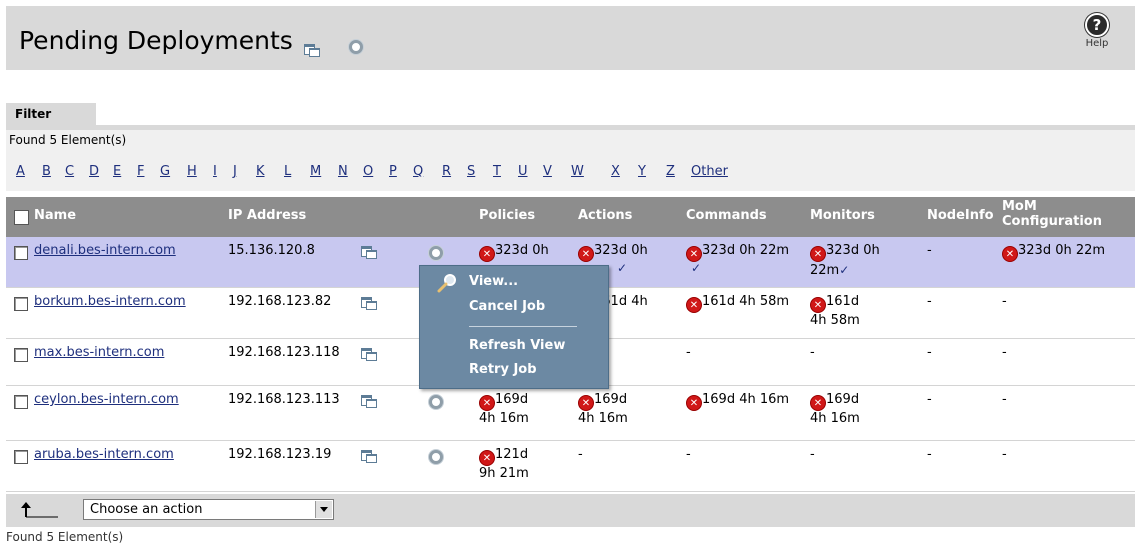 This screenshot has height=552, width=1139. Describe the element at coordinates (960, 215) in the screenshot. I see `column-header-nodeinfo: NodeInfo` at that location.